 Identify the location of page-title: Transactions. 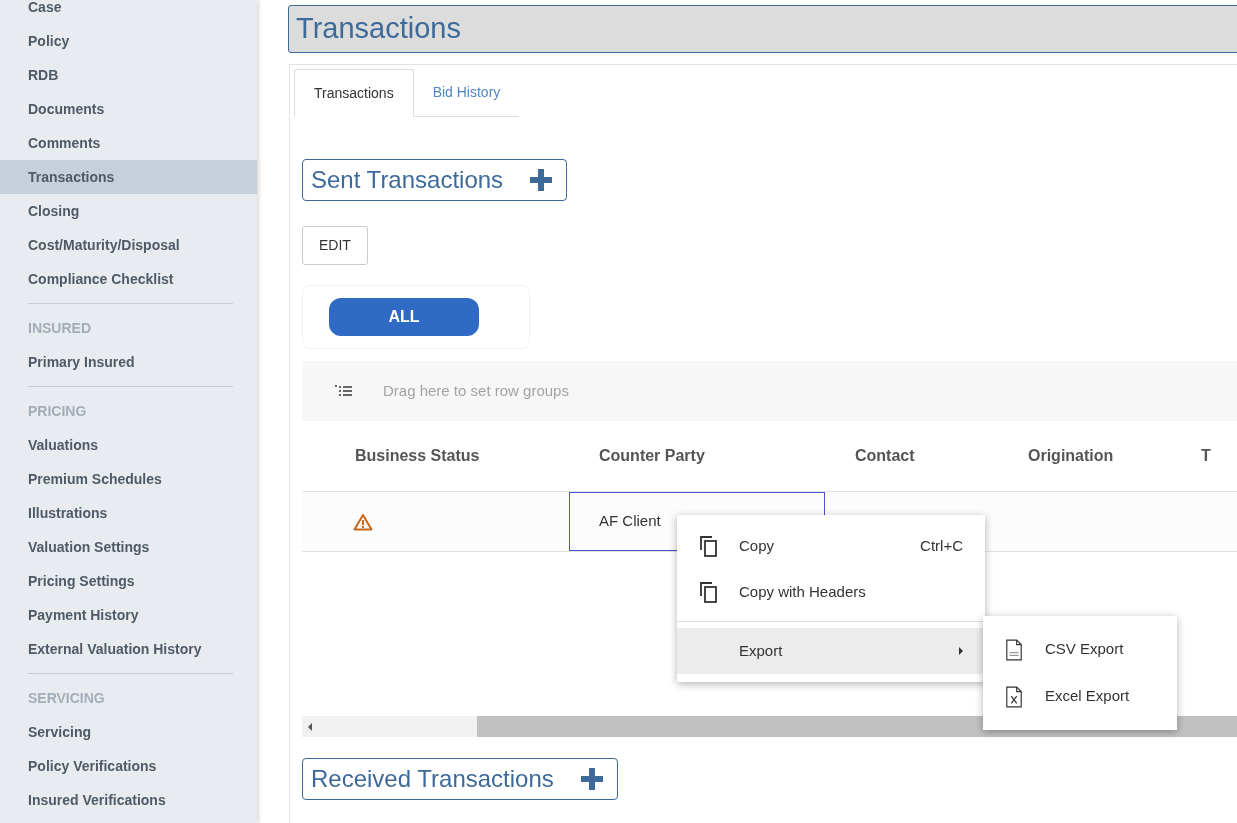
(762, 29).